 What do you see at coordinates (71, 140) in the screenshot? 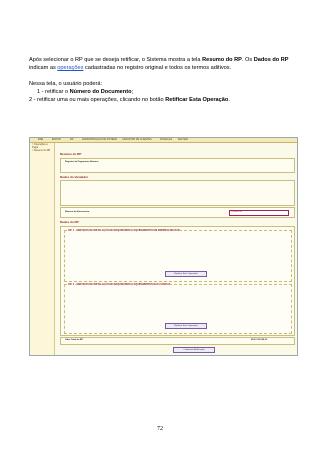
I see `menu-item: RP` at bounding box center [71, 140].